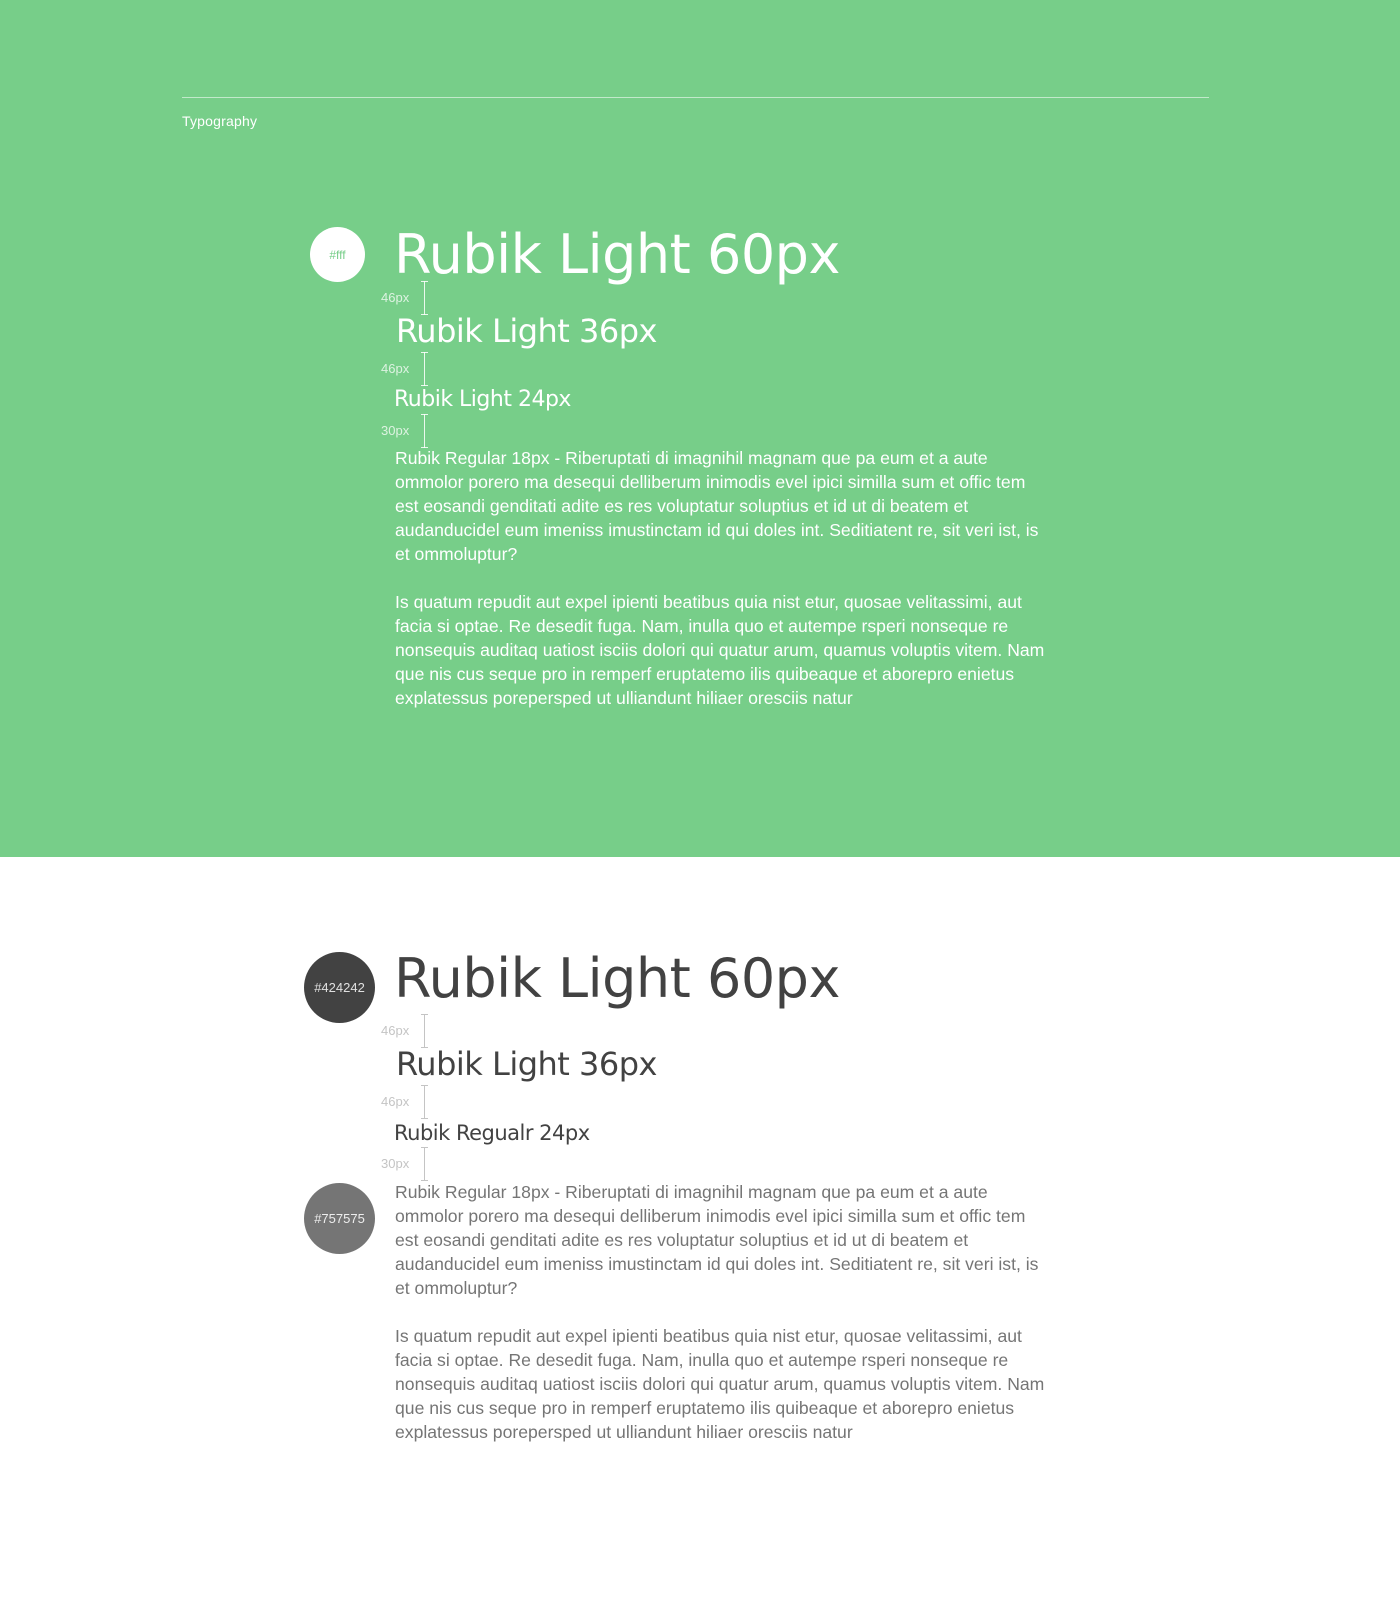  I want to click on section-divider, so click(695, 97).